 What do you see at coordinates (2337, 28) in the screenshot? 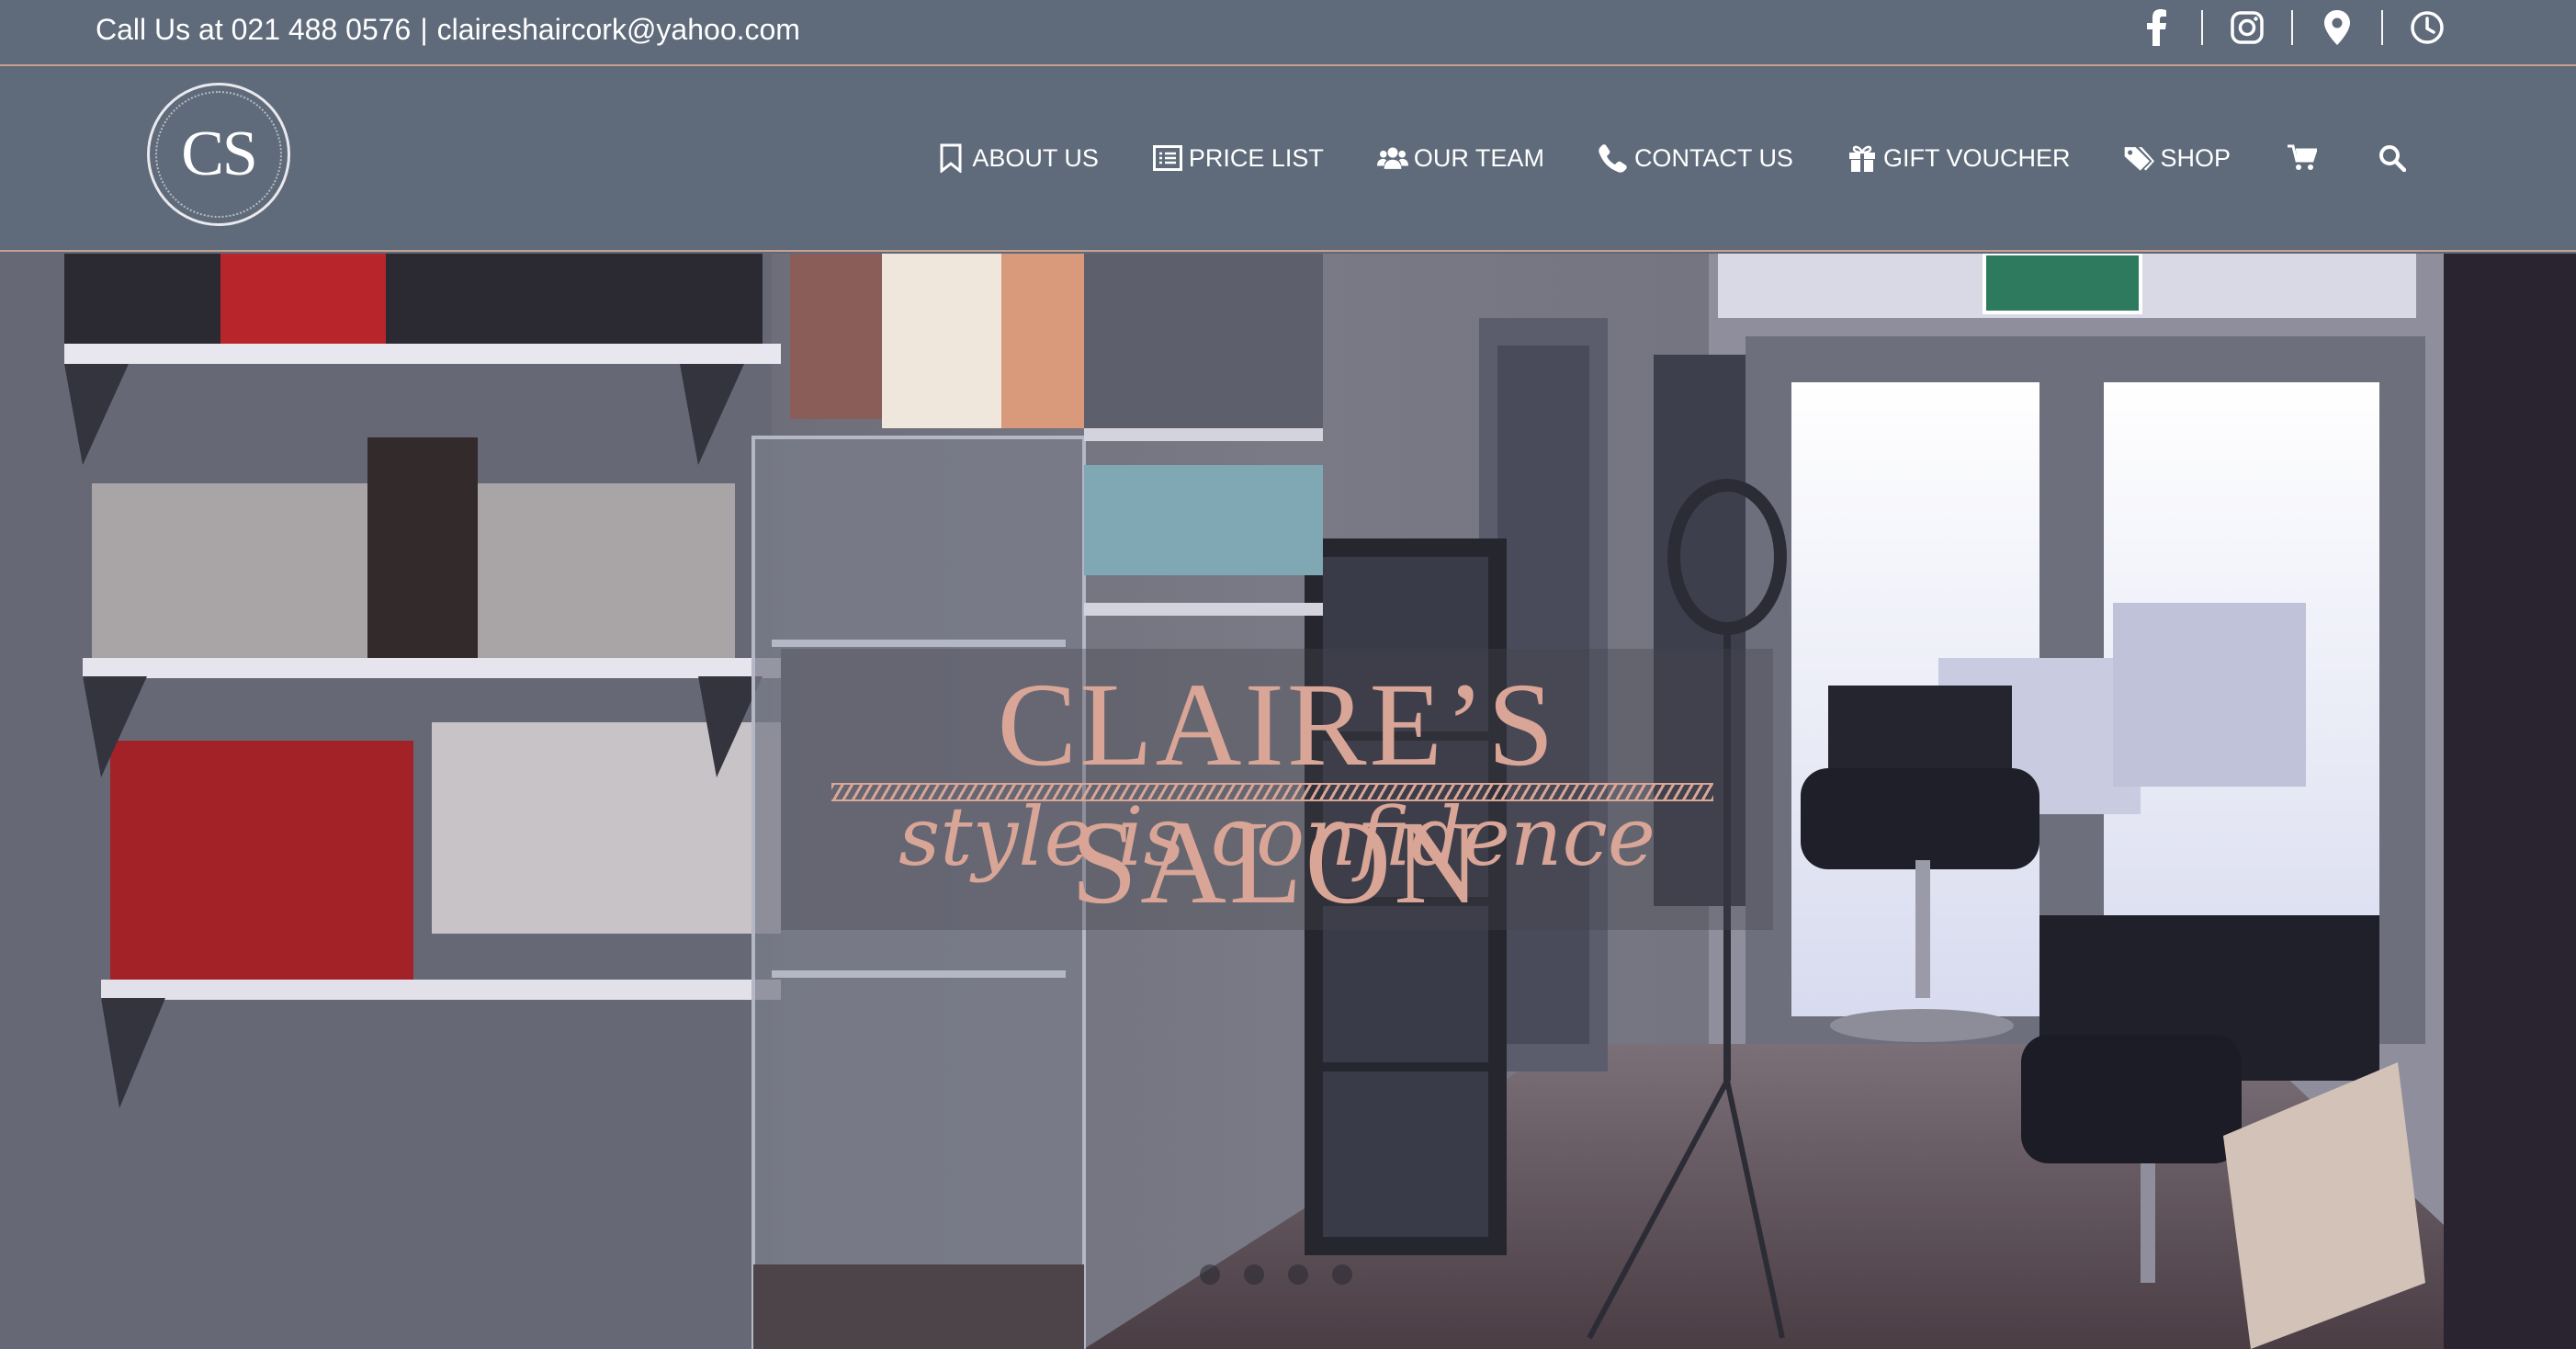
I see `map-pin-icon` at bounding box center [2337, 28].